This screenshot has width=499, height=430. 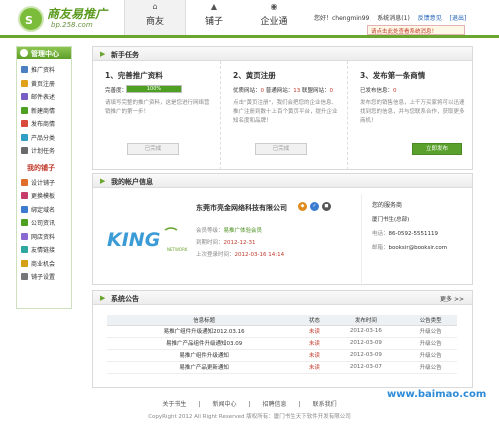 I want to click on logo-mark: S, so click(x=31, y=19).